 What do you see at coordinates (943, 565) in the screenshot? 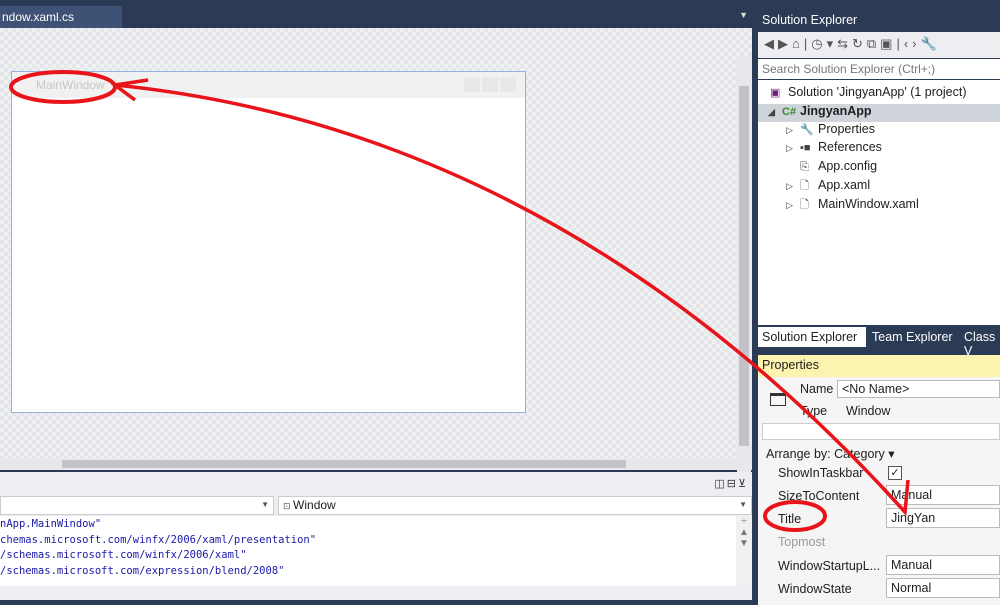
I see `windowstartuplocation-combo: Manual` at bounding box center [943, 565].